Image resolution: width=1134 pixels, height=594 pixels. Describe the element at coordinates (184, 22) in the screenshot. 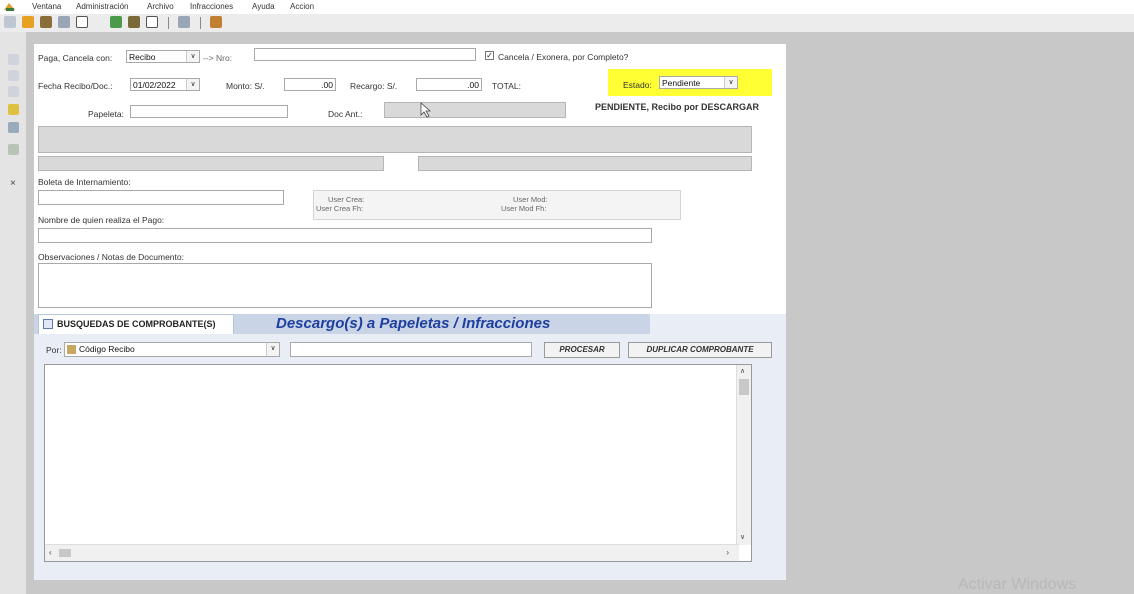

I see `archive-icon` at that location.